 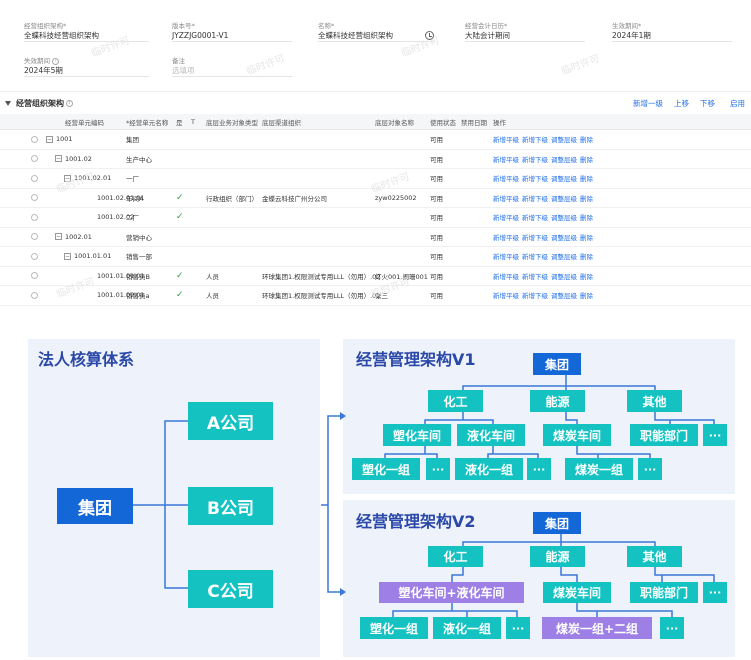 What do you see at coordinates (376, 36) in the screenshot?
I see `name-value: 全蝶科技经营组织架构` at bounding box center [376, 36].